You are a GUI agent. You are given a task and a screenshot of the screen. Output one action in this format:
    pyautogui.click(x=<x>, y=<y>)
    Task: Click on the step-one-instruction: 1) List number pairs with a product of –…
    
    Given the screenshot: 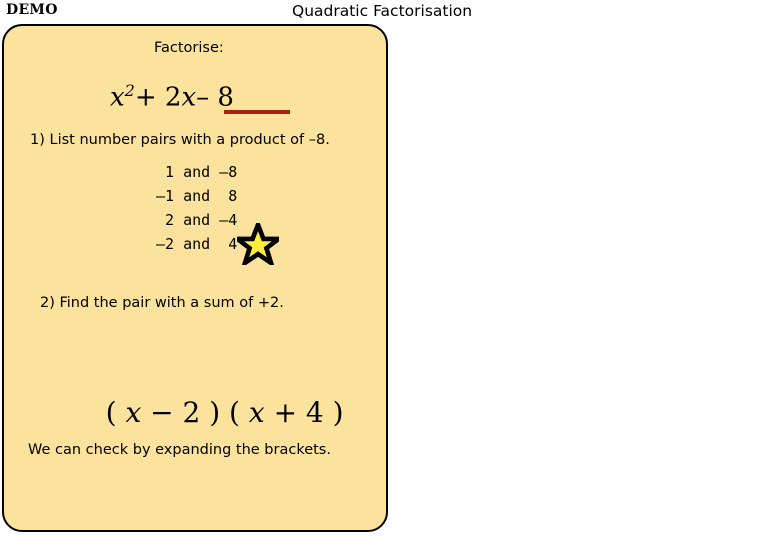 What is the action you would take?
    pyautogui.click(x=180, y=140)
    